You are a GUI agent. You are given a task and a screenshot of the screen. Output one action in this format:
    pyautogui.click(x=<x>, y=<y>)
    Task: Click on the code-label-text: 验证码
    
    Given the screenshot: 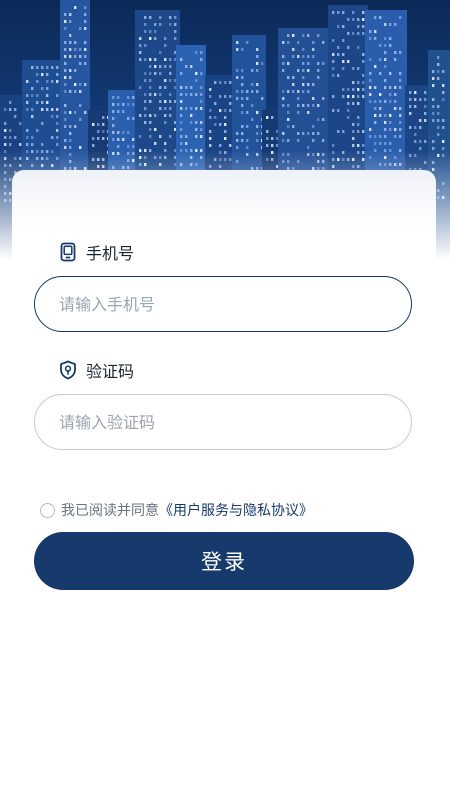 What is the action you would take?
    pyautogui.click(x=110, y=370)
    